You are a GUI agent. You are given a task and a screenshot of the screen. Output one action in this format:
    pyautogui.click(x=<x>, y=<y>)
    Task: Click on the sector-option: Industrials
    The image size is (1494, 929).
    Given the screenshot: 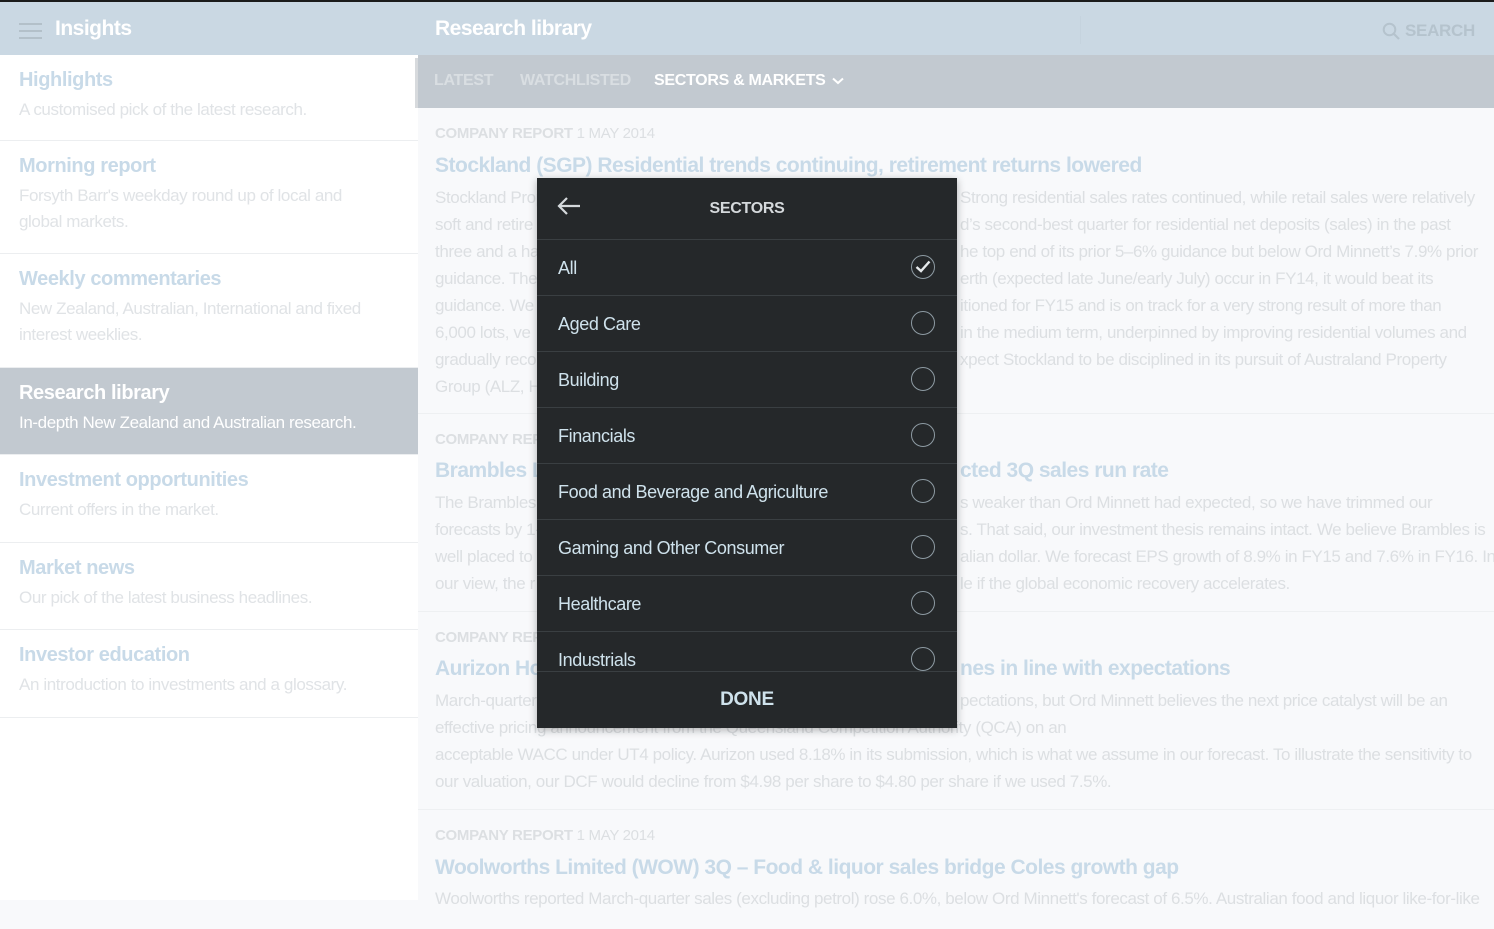 What is the action you would take?
    pyautogui.click(x=747, y=651)
    